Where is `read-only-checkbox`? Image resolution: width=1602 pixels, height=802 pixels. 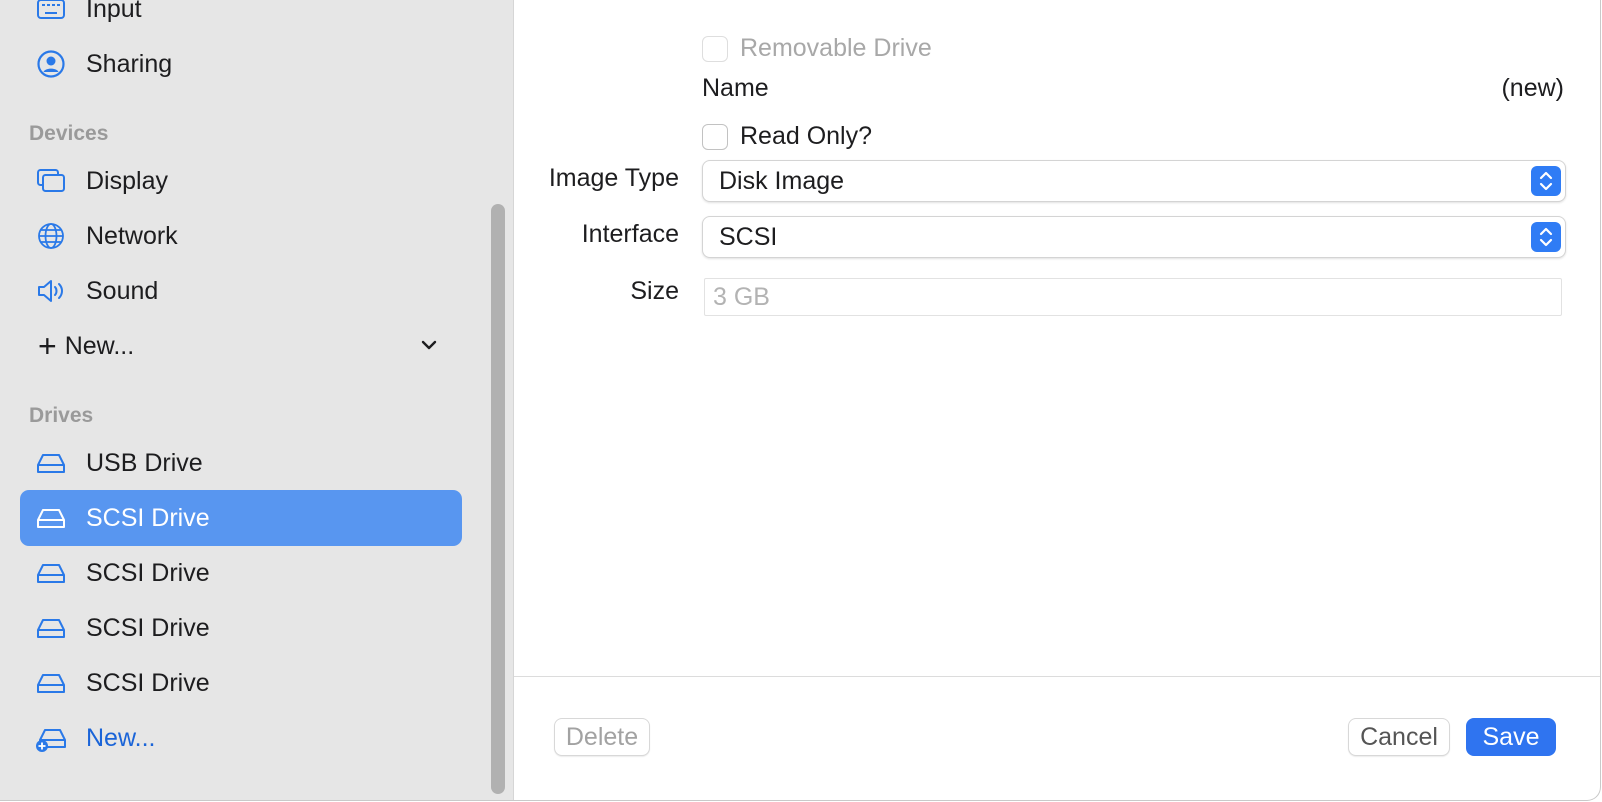 read-only-checkbox is located at coordinates (715, 136).